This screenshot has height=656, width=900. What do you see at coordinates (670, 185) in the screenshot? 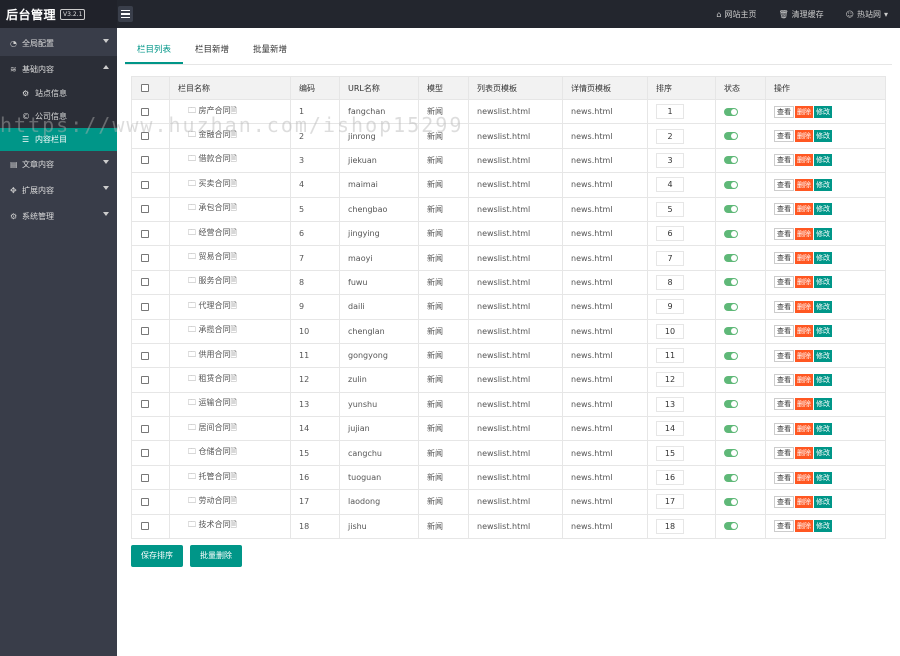
I see `sort-input: 4` at bounding box center [670, 185].